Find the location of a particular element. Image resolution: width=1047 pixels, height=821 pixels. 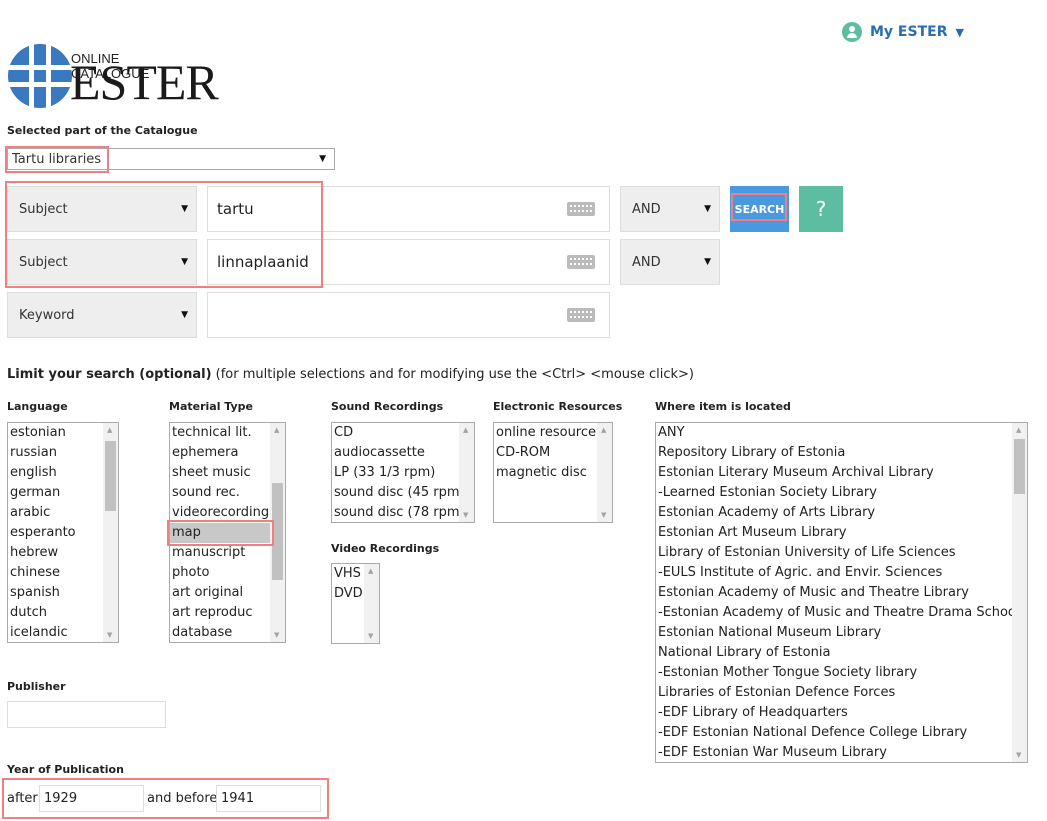

list-option: Libraries of Estonian Defence Forces is located at coordinates (841, 693).